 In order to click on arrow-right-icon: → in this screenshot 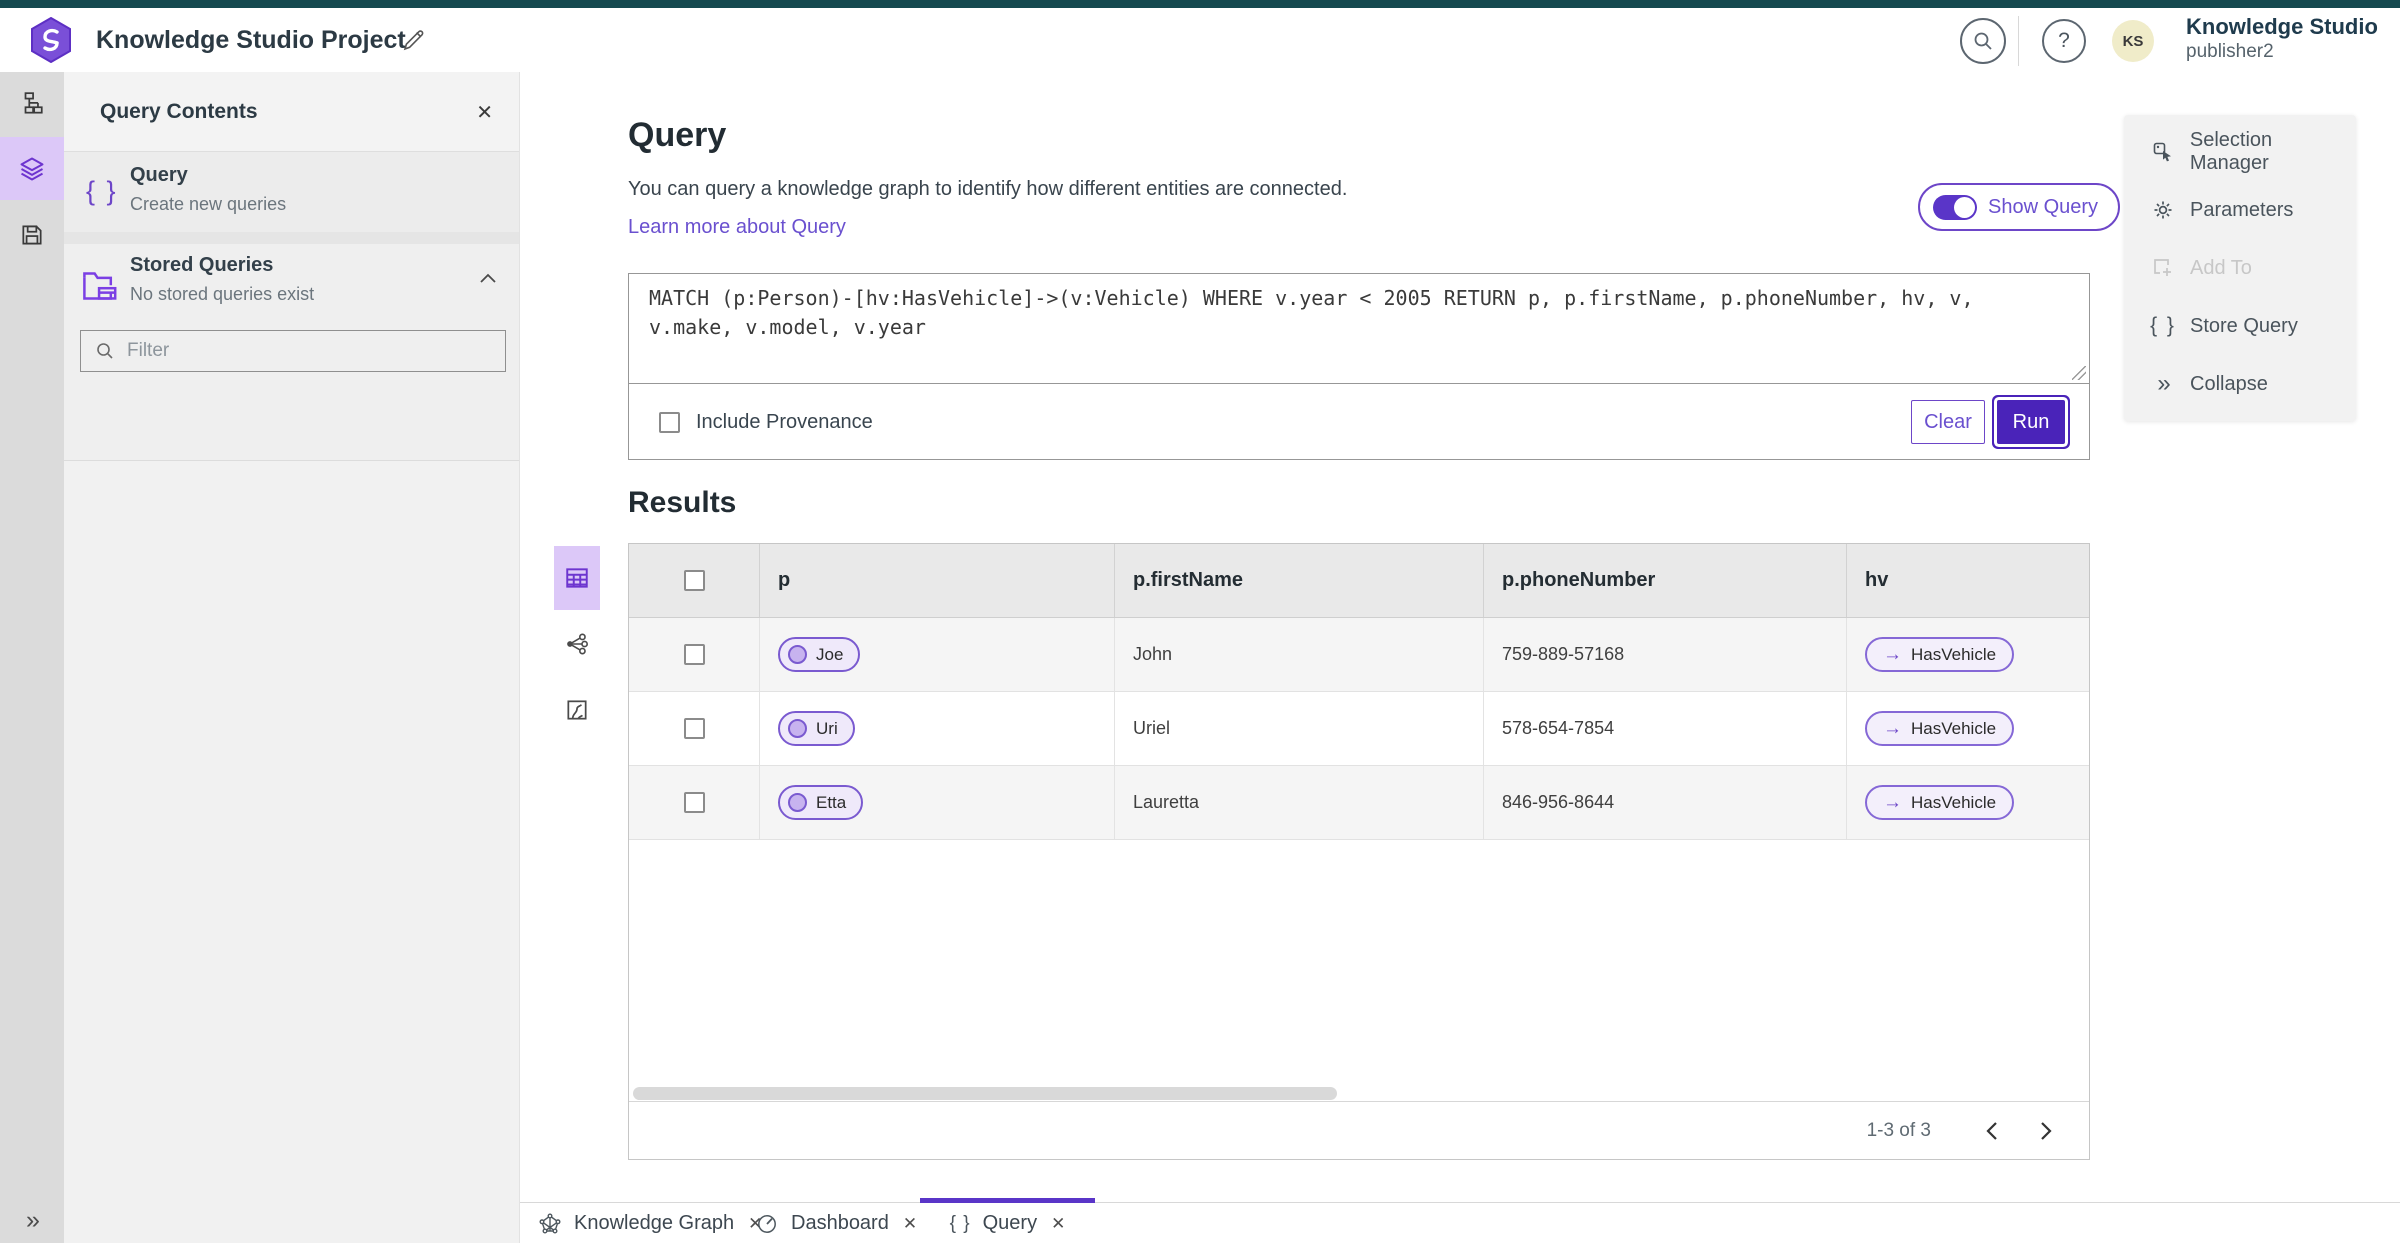, I will do `click(1892, 654)`.